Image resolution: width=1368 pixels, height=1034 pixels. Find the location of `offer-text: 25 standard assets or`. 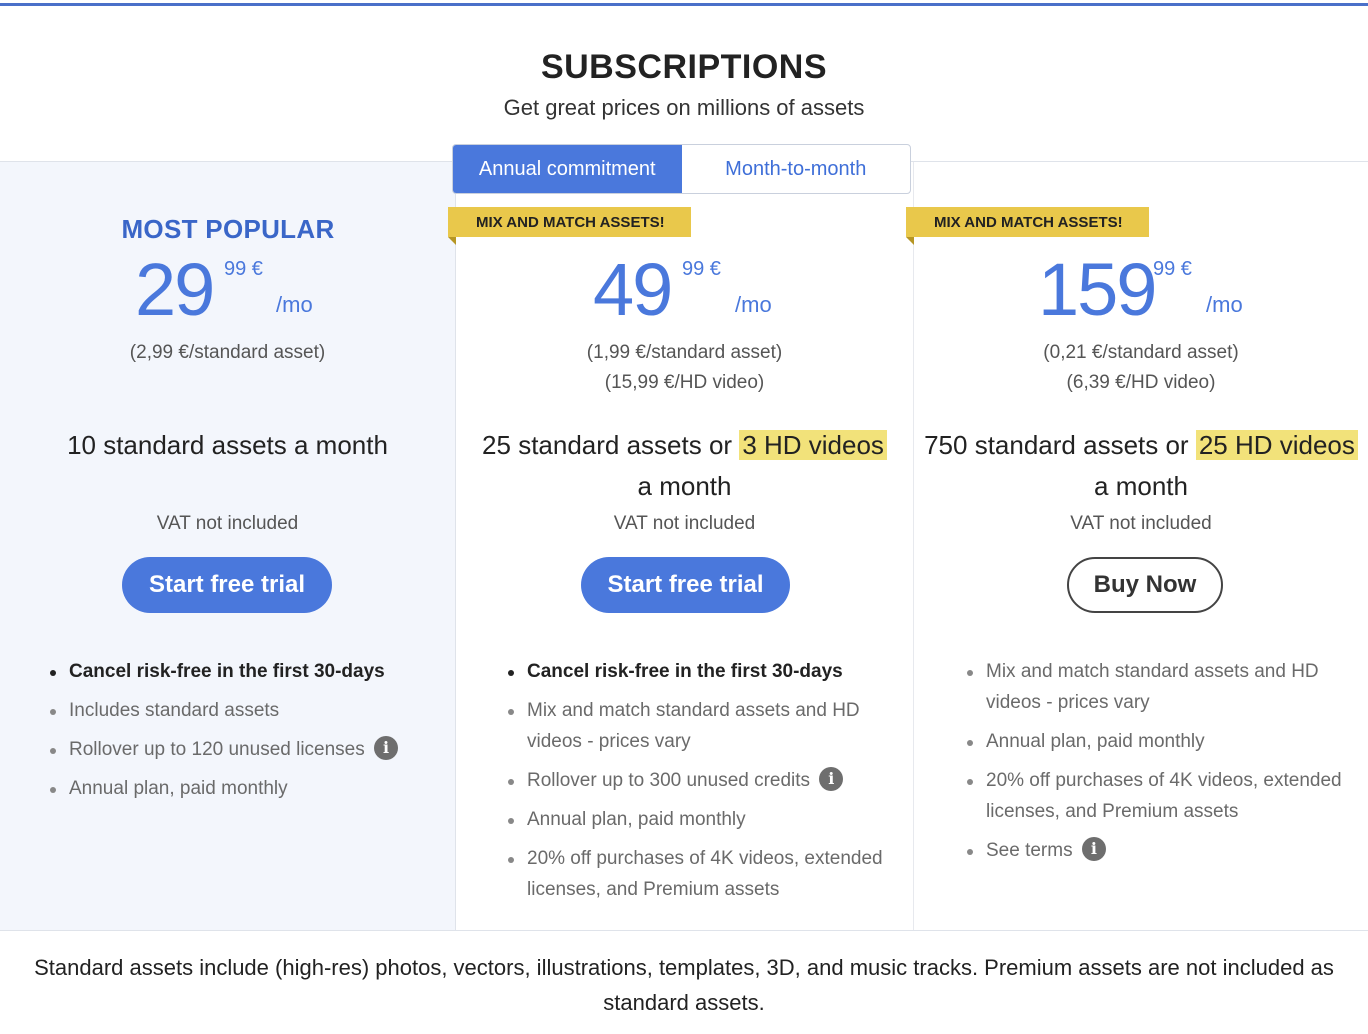

offer-text: 25 standard assets or is located at coordinates (611, 445).